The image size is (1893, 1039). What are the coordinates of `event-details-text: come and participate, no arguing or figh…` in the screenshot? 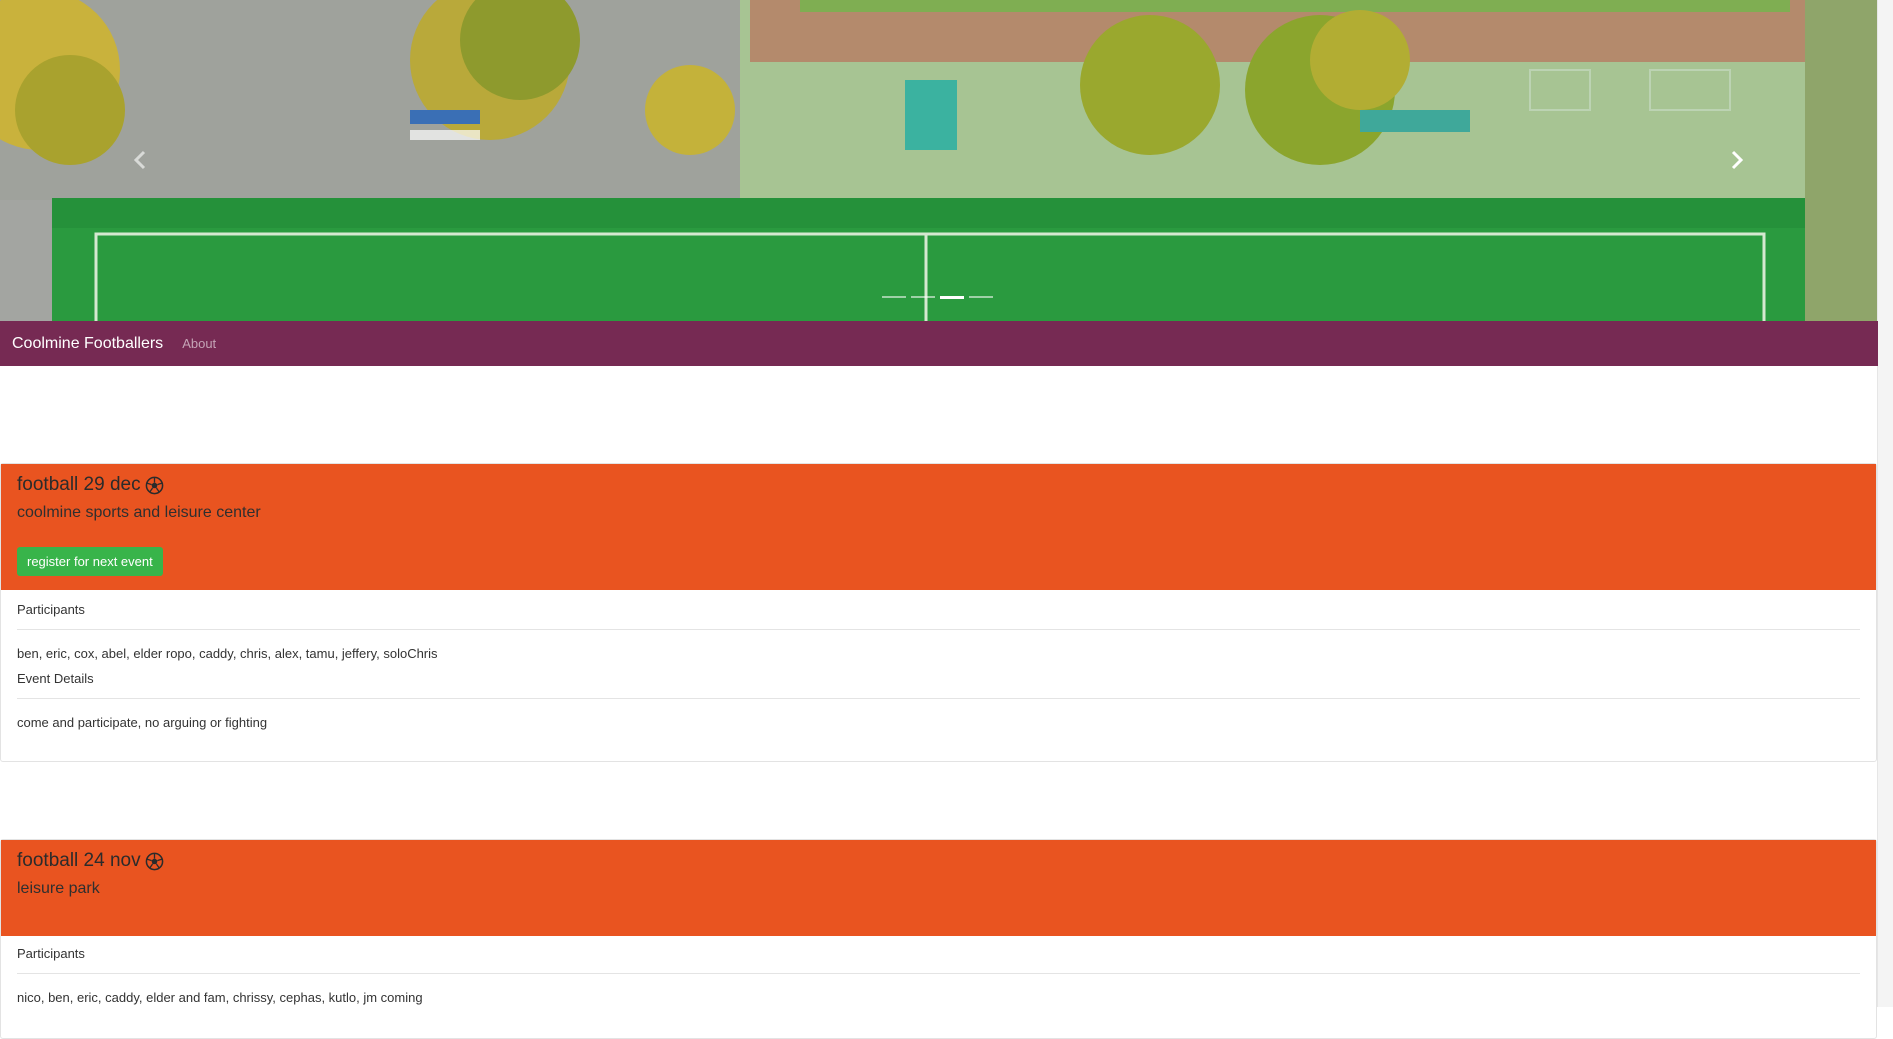 It's located at (142, 722).